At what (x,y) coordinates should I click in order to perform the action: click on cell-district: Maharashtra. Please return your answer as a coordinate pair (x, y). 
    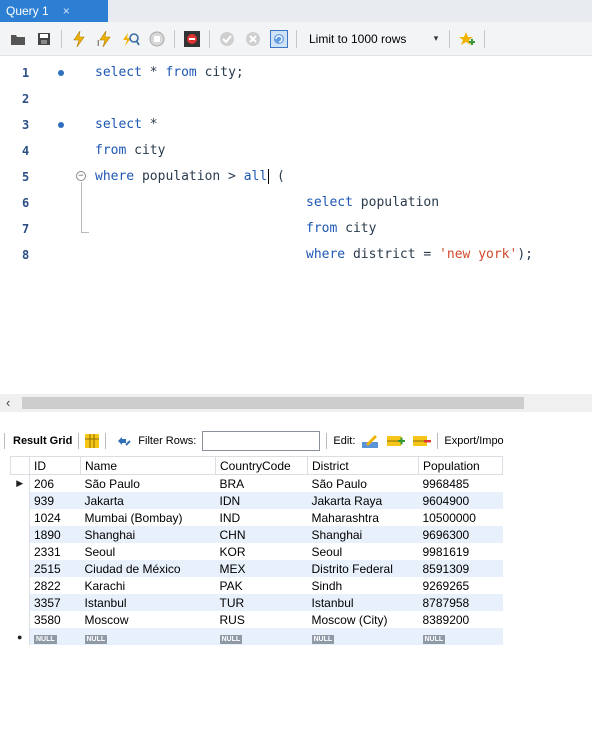
    Looking at the image, I should click on (363, 517).